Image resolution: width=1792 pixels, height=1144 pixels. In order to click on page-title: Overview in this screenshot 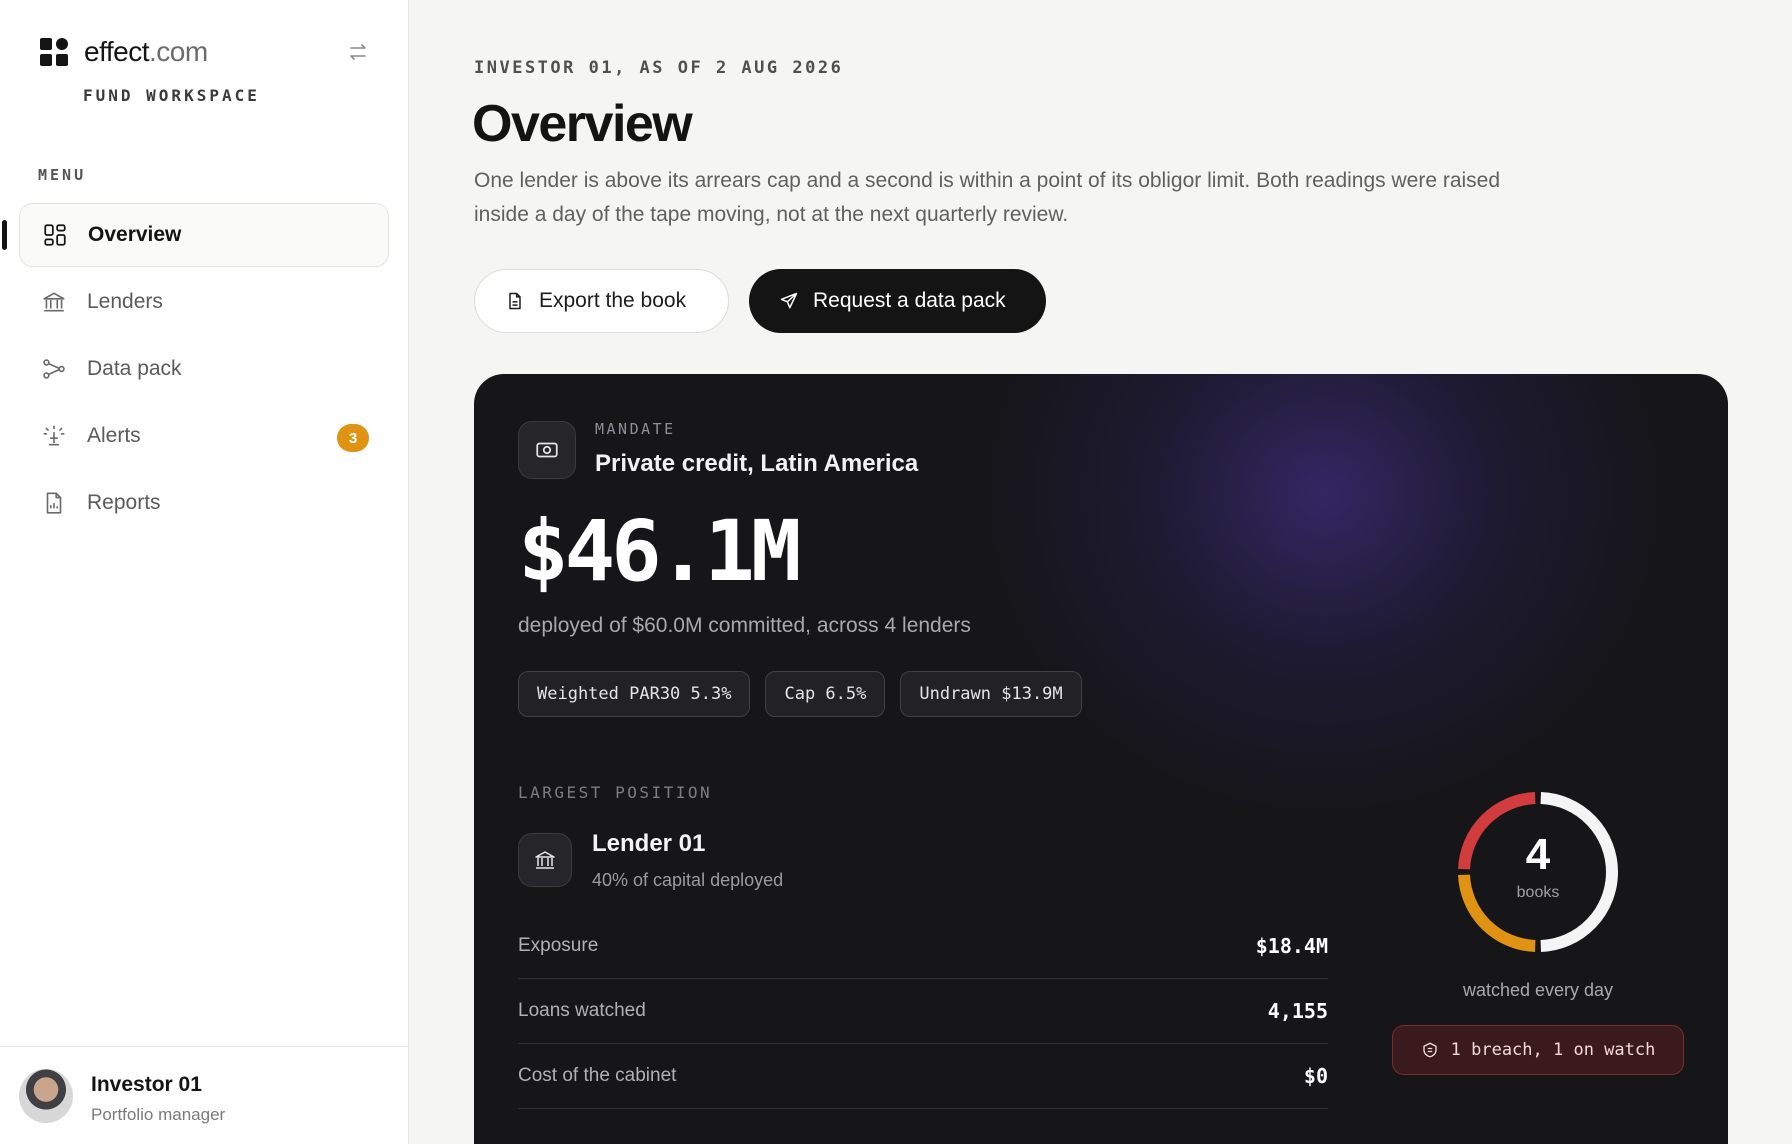, I will do `click(582, 124)`.